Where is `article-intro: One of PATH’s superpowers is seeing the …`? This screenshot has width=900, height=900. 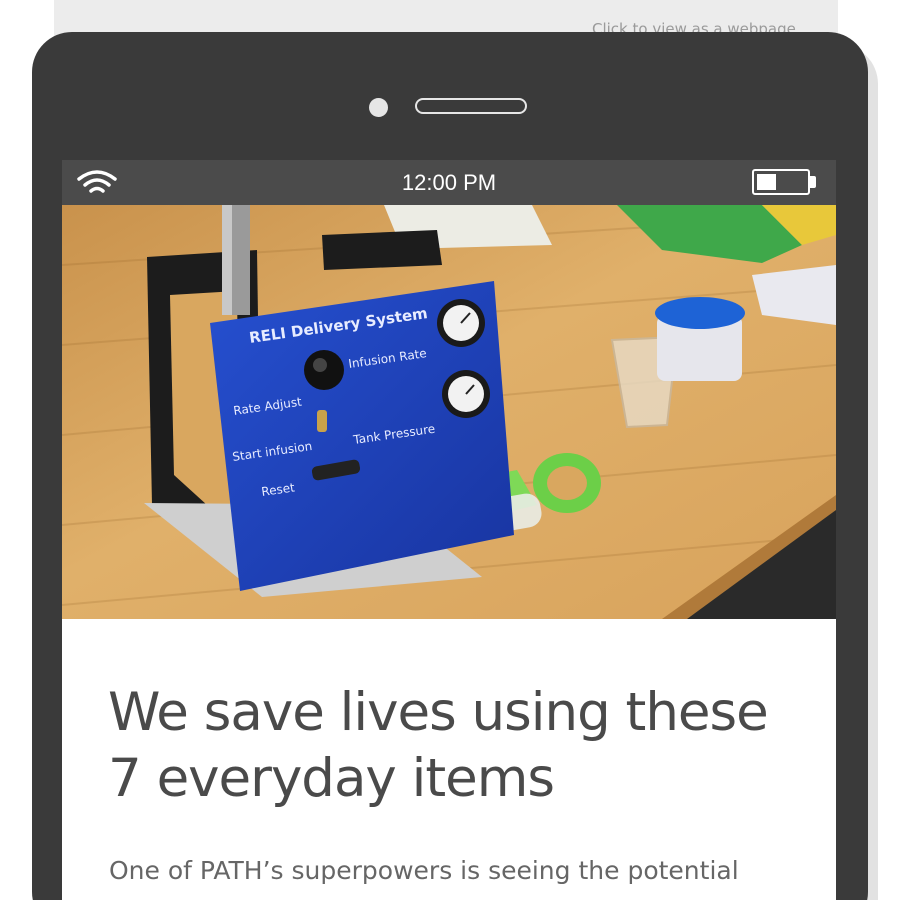
article-intro: One of PATH’s superpowers is seeing the … is located at coordinates (424, 870).